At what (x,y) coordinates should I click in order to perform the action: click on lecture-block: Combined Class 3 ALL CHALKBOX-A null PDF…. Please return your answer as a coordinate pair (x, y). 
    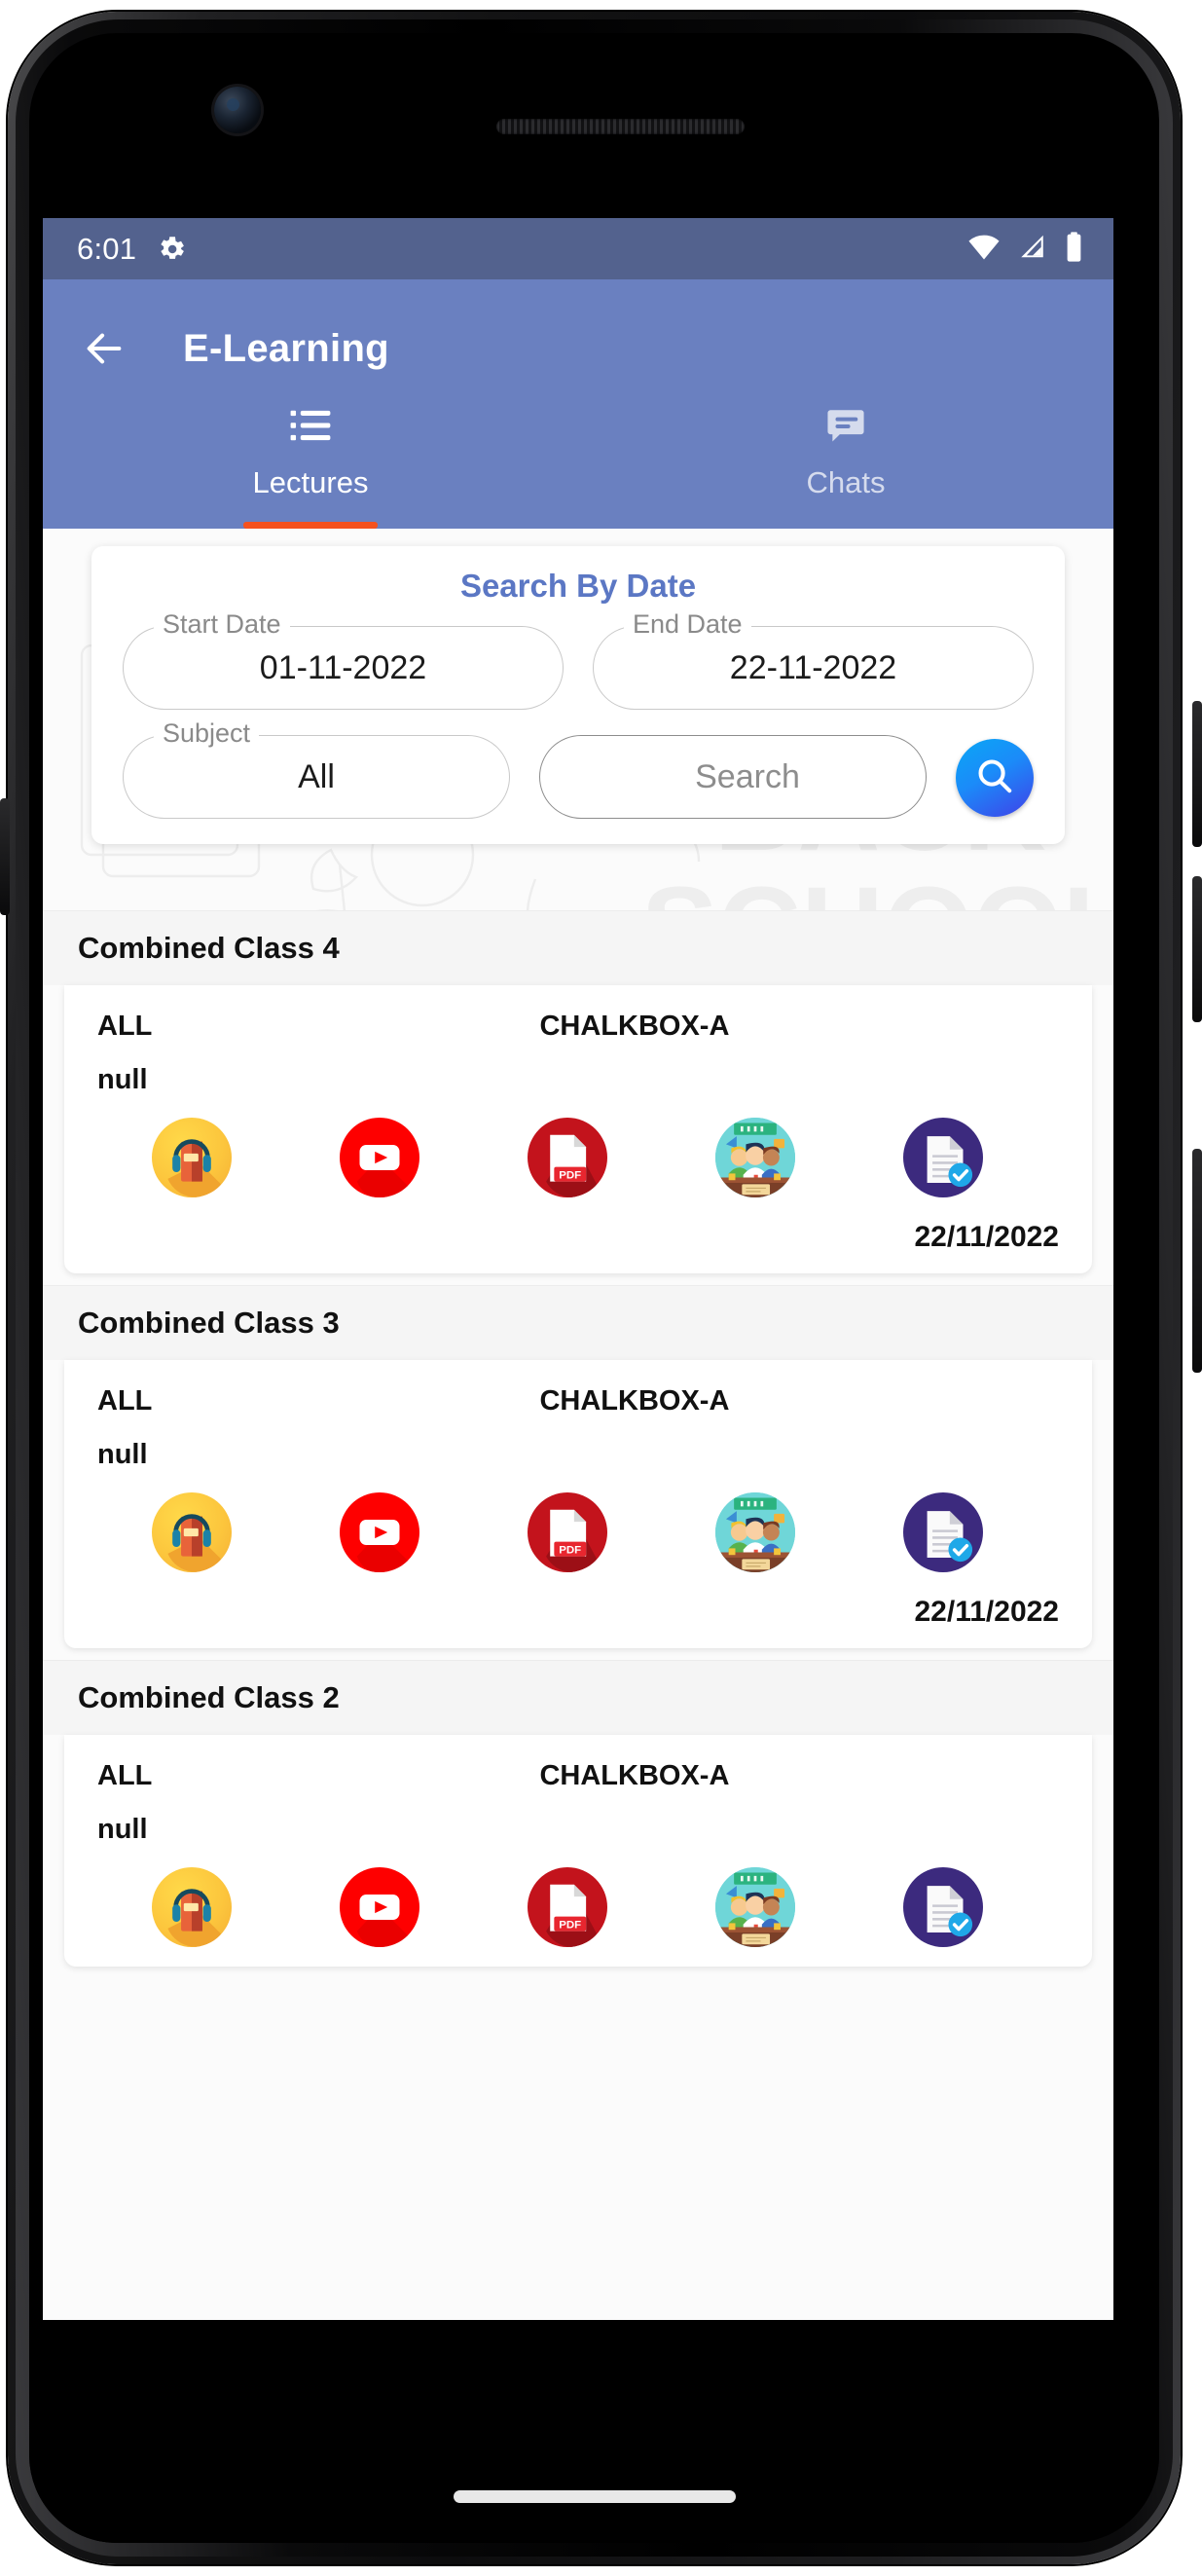
    Looking at the image, I should click on (578, 1466).